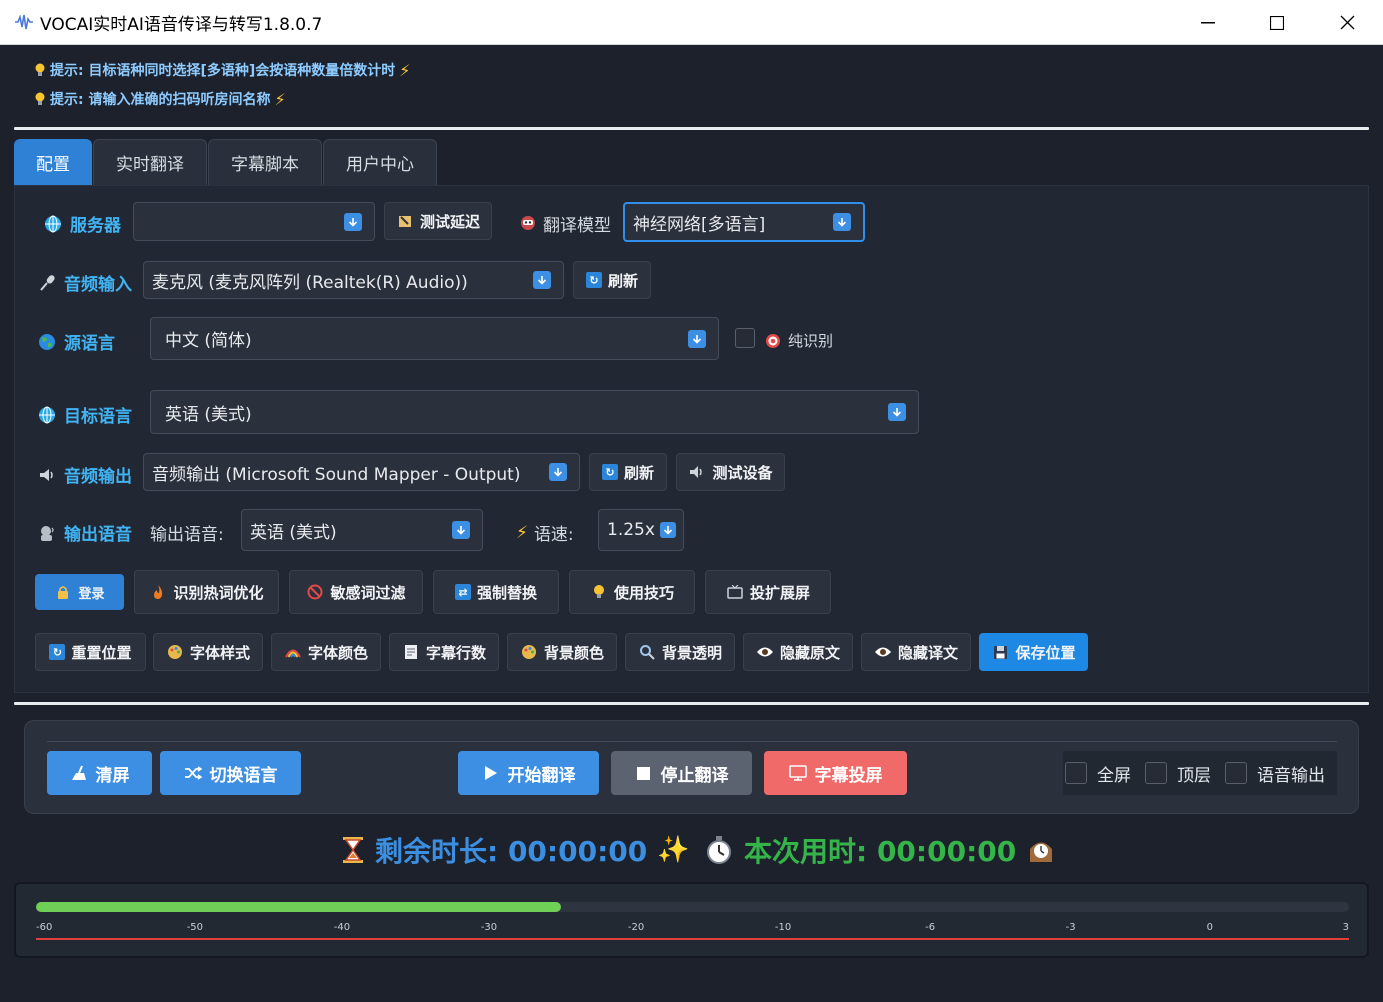 This screenshot has height=1002, width=1383. What do you see at coordinates (798, 652) in the screenshot?
I see `hide-original-button: 隐藏原文` at bounding box center [798, 652].